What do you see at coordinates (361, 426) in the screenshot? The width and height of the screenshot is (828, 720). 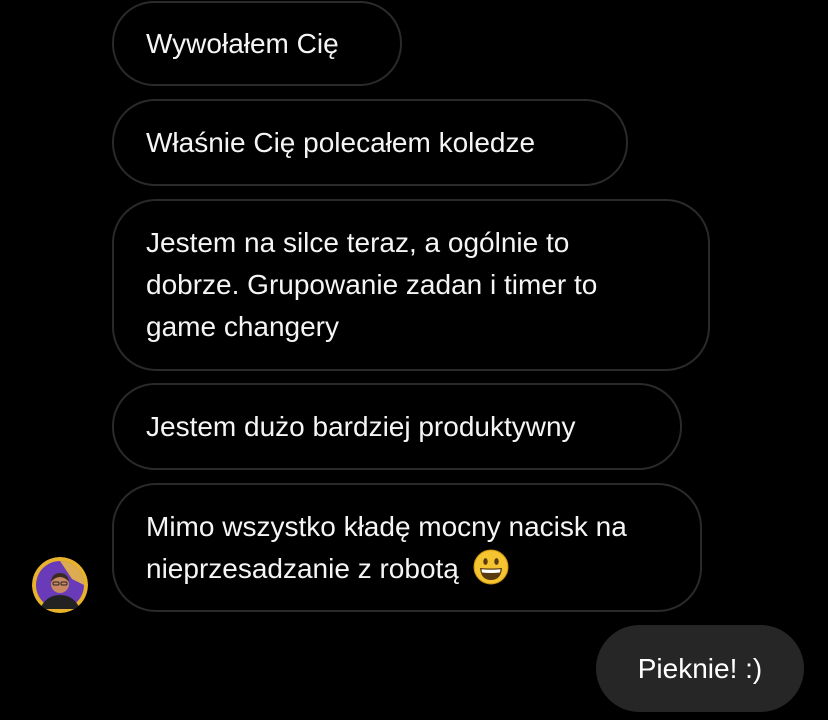 I see `message-text: Jestem dużo bardziej produktywny` at bounding box center [361, 426].